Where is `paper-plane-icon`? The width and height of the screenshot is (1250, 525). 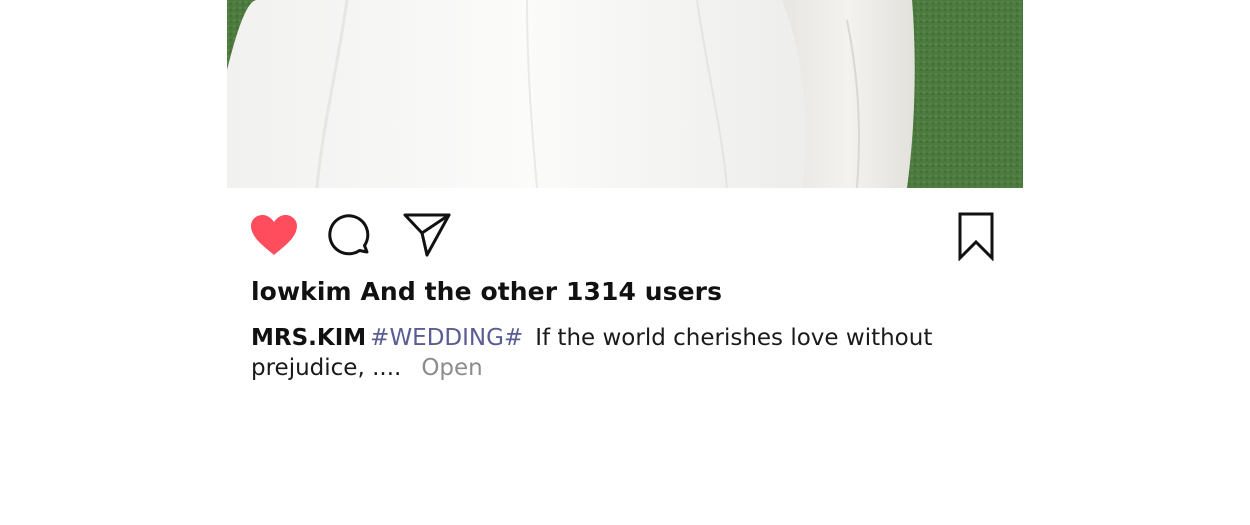 paper-plane-icon is located at coordinates (427, 235).